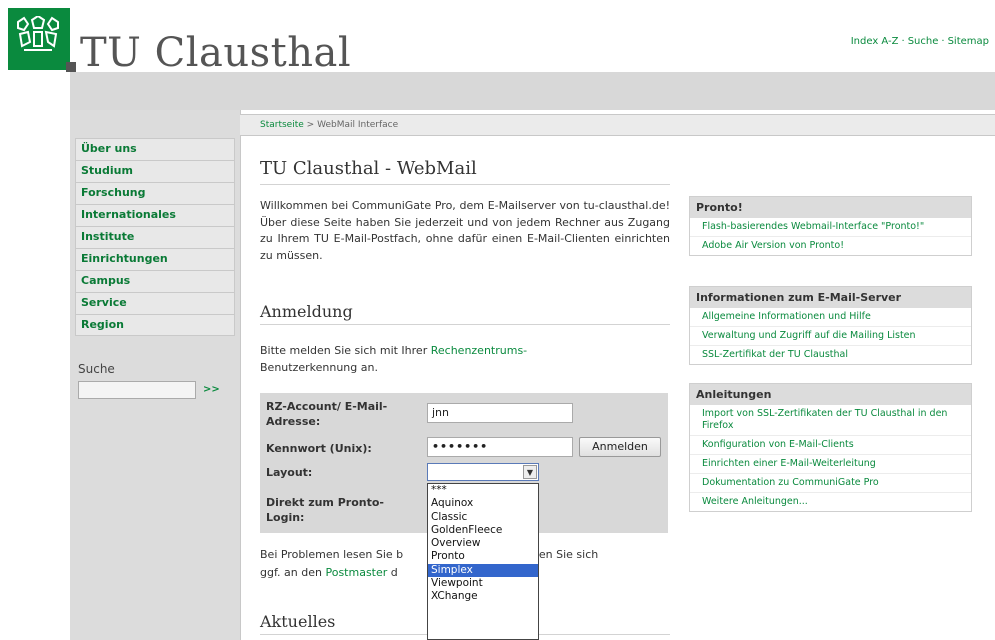 The image size is (995, 640). I want to click on account-label: RZ-Account/ E-Mail-Adresse:, so click(327, 414).